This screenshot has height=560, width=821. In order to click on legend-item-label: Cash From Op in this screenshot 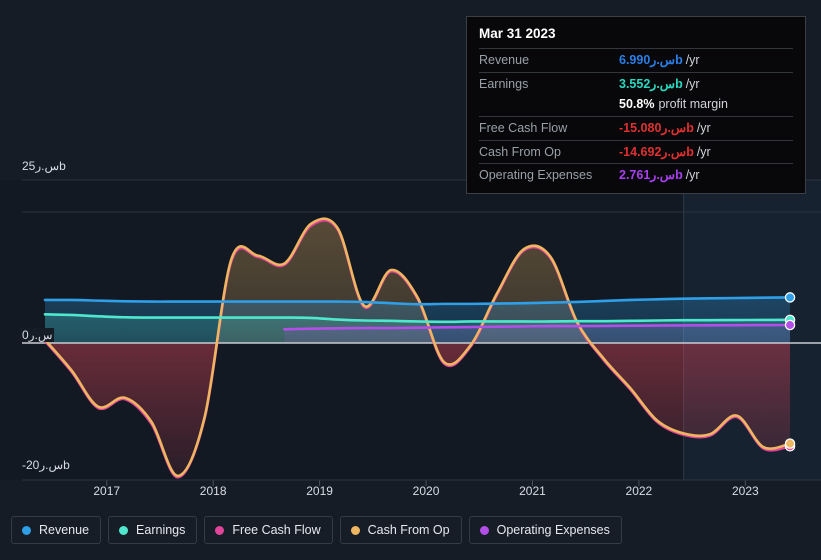, I will do `click(408, 530)`.